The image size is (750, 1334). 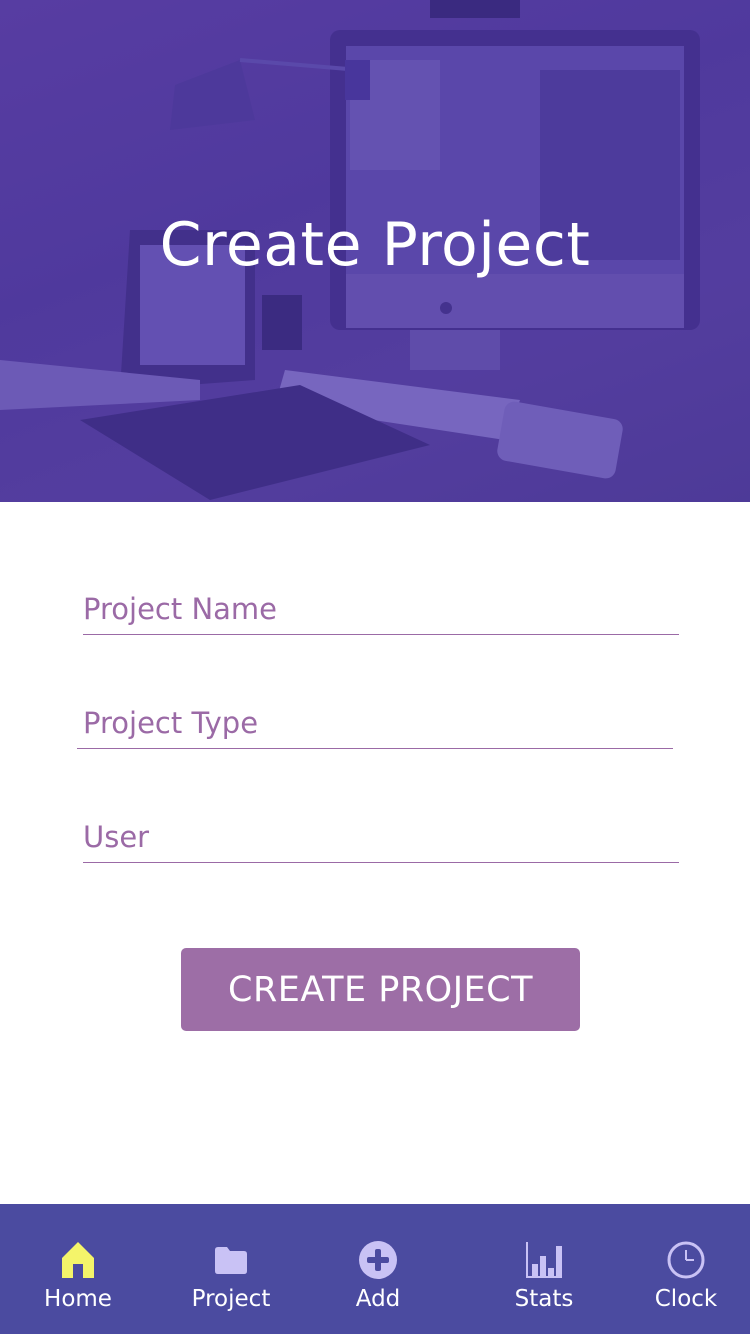 I want to click on project-name-field, so click(x=381, y=613).